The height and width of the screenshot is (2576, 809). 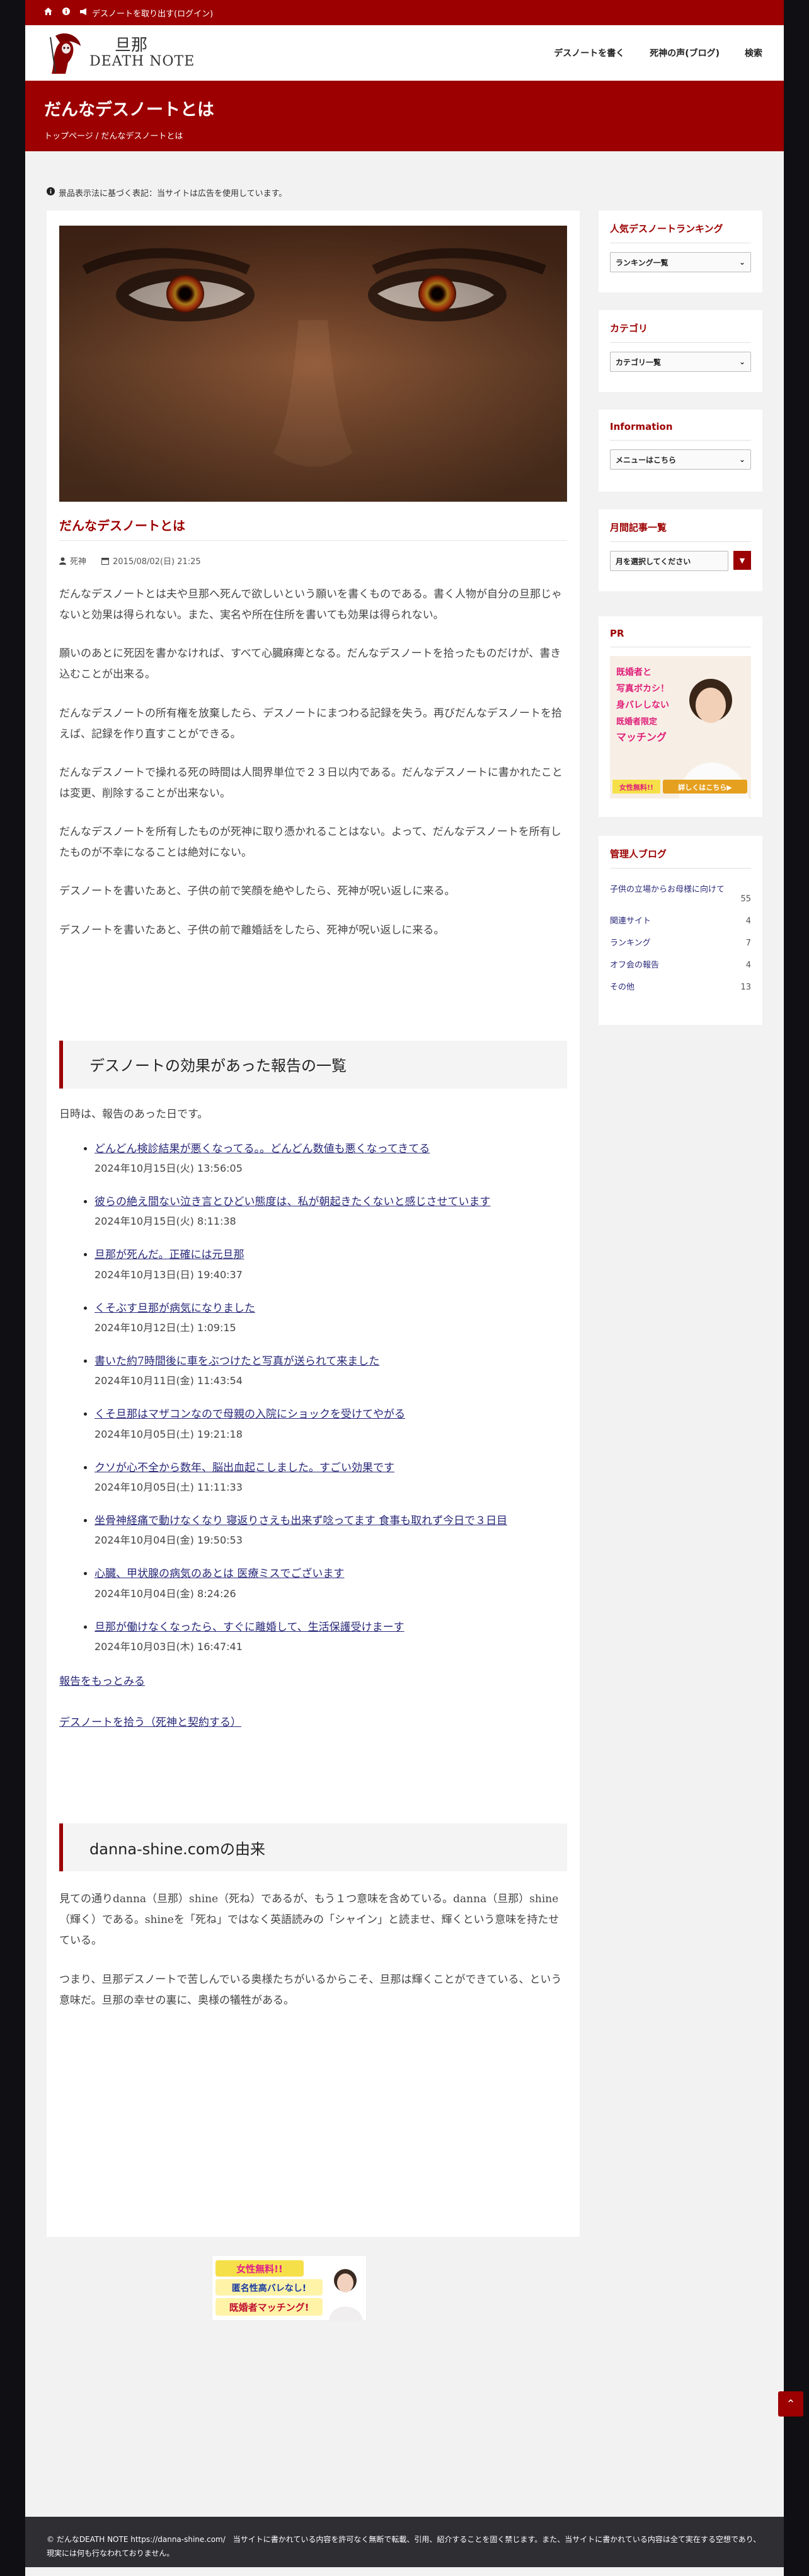 I want to click on widget-monthly: 月間記事一覧 月を選択してください ▼, so click(x=680, y=550).